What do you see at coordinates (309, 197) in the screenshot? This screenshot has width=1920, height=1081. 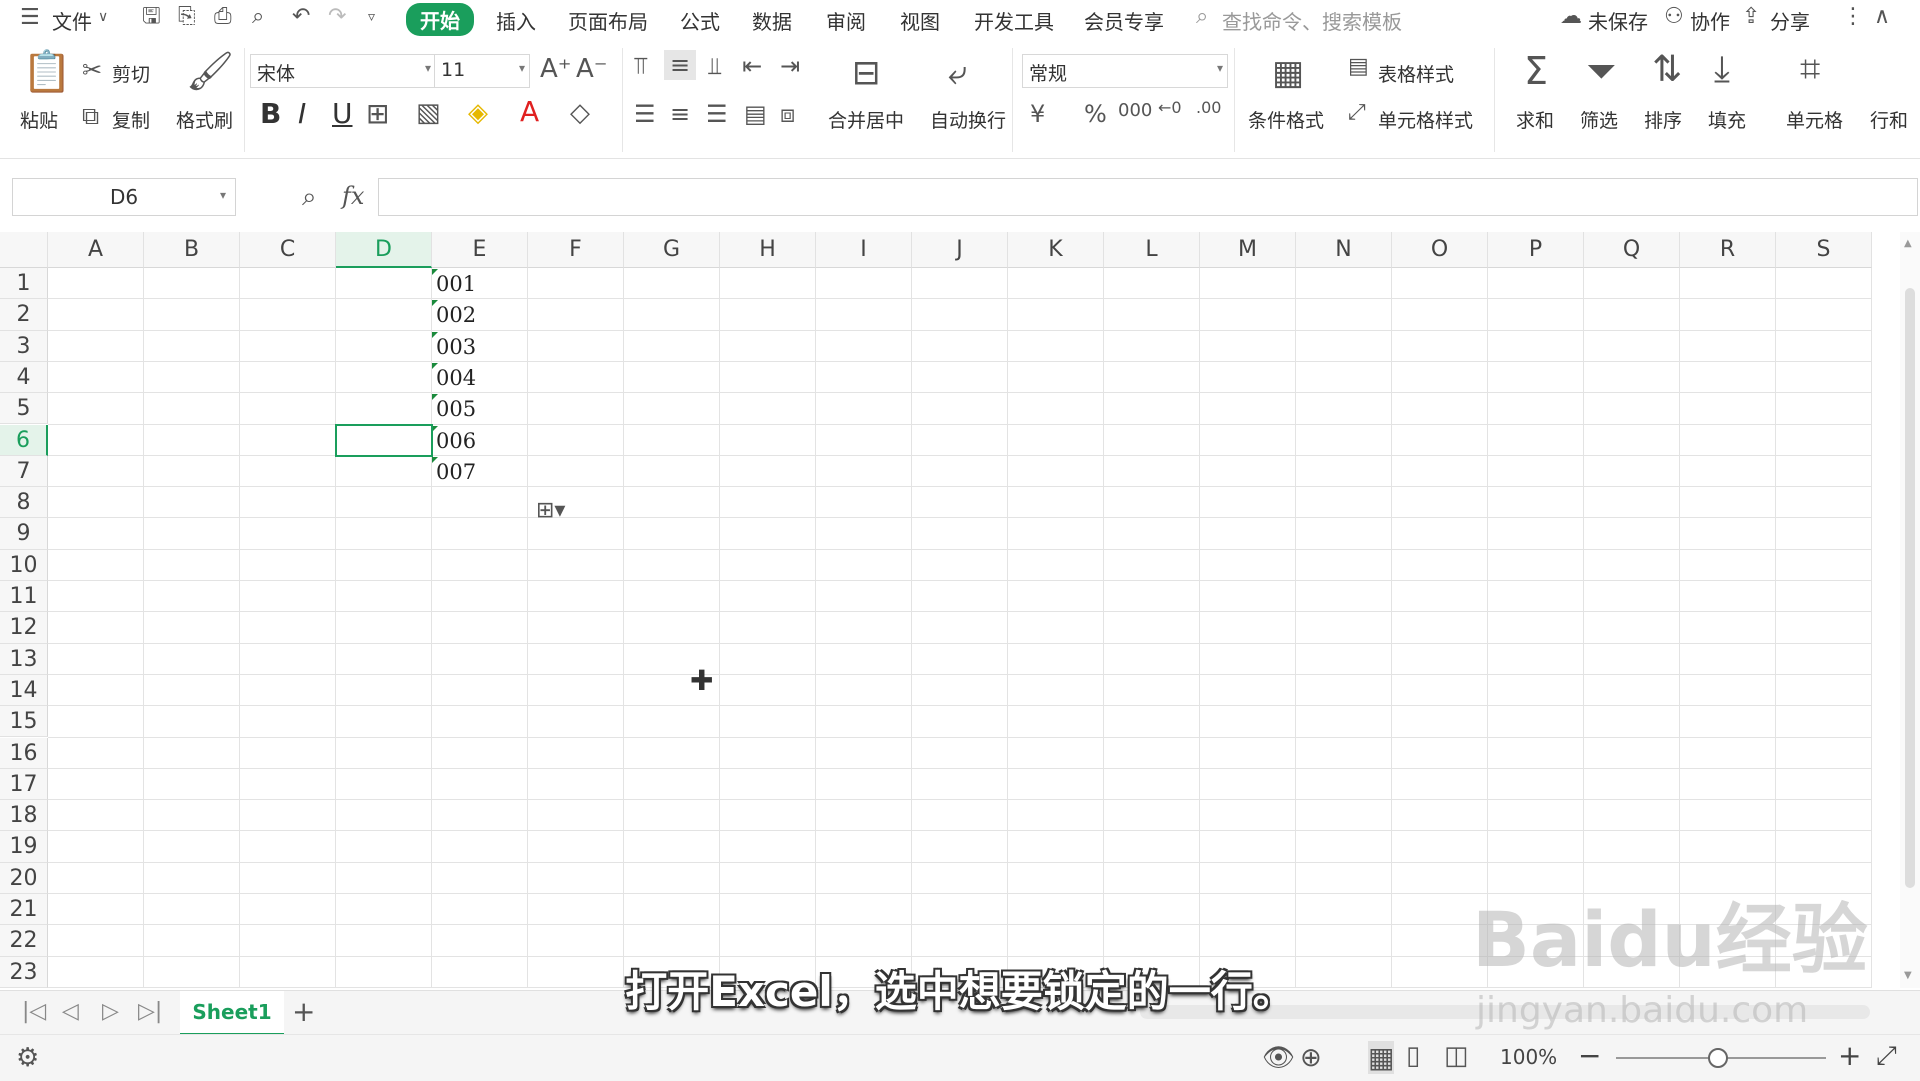 I see `zoom-formula-icon: ⌕` at bounding box center [309, 197].